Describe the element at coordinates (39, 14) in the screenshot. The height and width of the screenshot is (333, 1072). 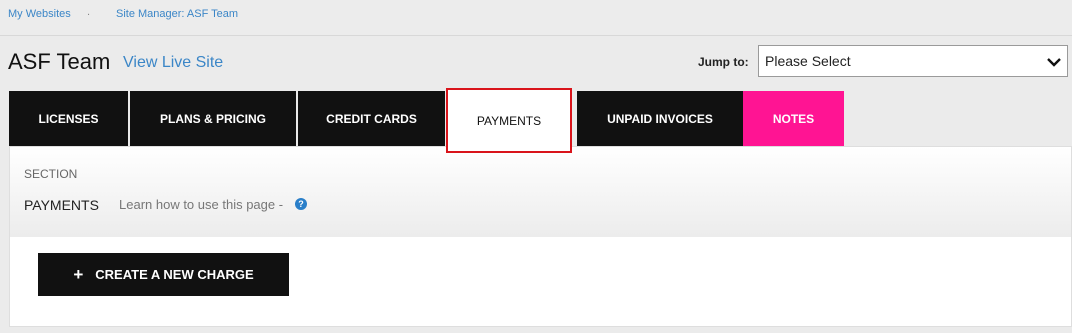
I see `breadcrumb-my-websites: My Websites` at that location.